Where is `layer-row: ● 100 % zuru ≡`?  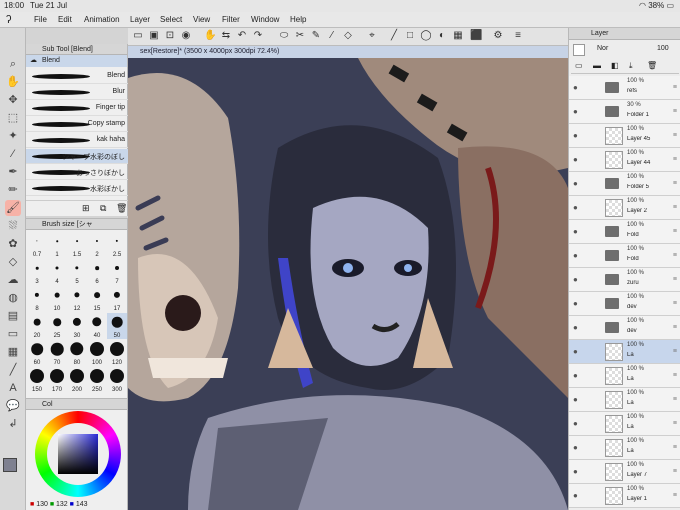
layer-row: ● 100 % zuru ≡ is located at coordinates (624, 280).